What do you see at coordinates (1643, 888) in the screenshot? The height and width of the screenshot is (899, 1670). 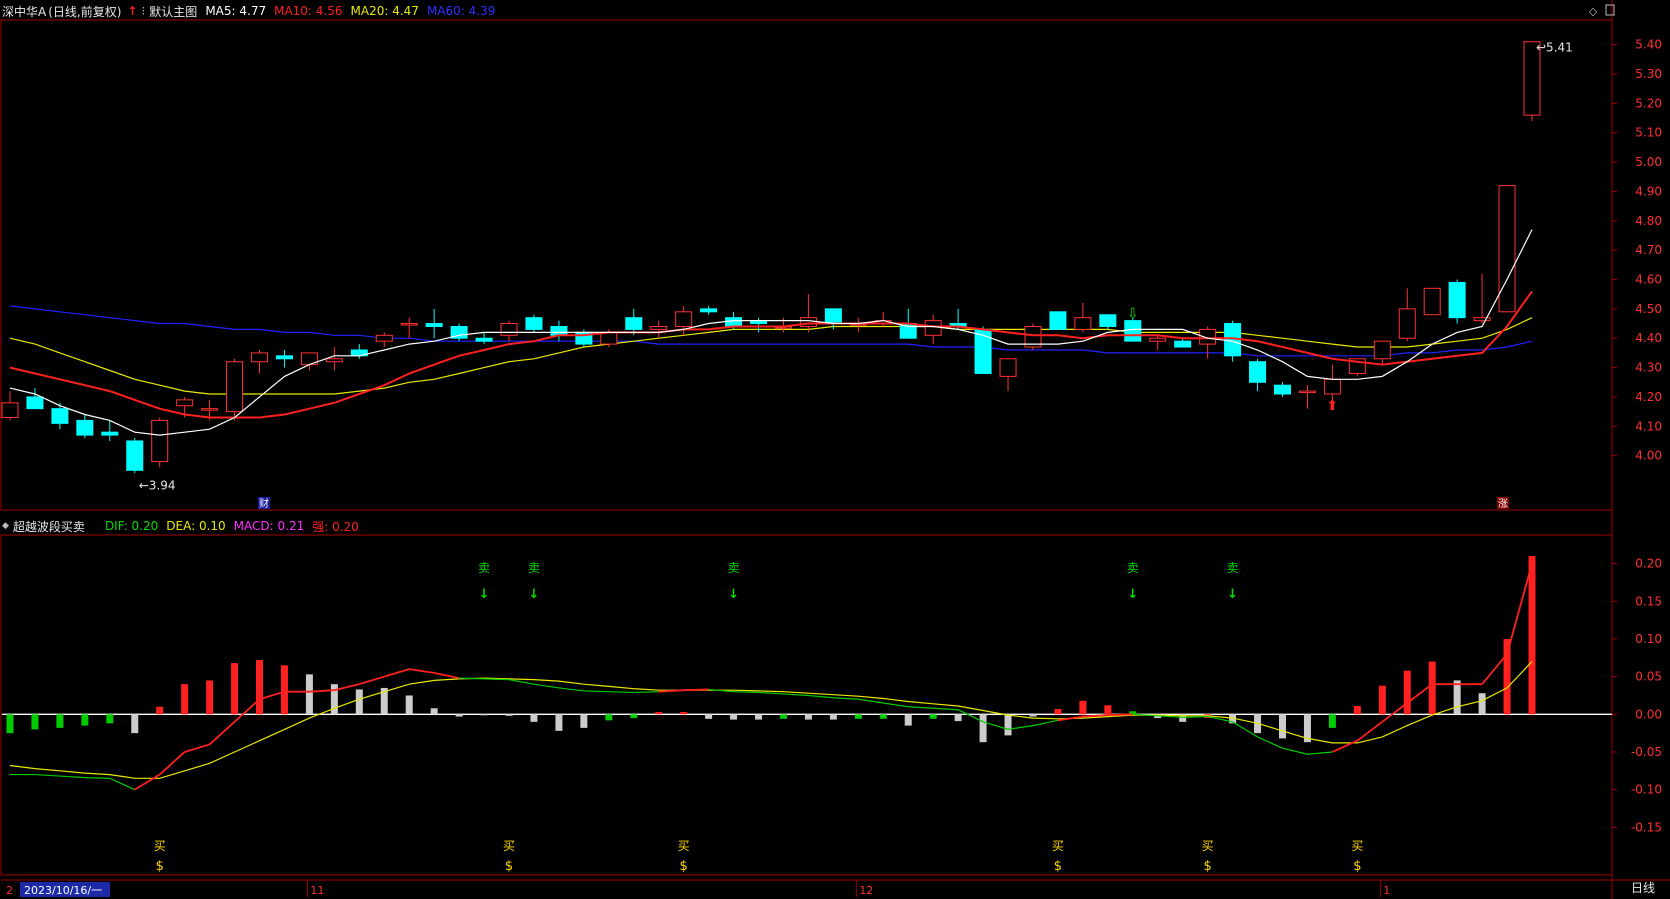 I see `period-button: 日线` at bounding box center [1643, 888].